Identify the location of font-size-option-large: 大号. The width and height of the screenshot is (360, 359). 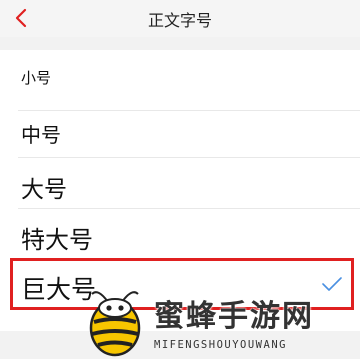
(180, 184).